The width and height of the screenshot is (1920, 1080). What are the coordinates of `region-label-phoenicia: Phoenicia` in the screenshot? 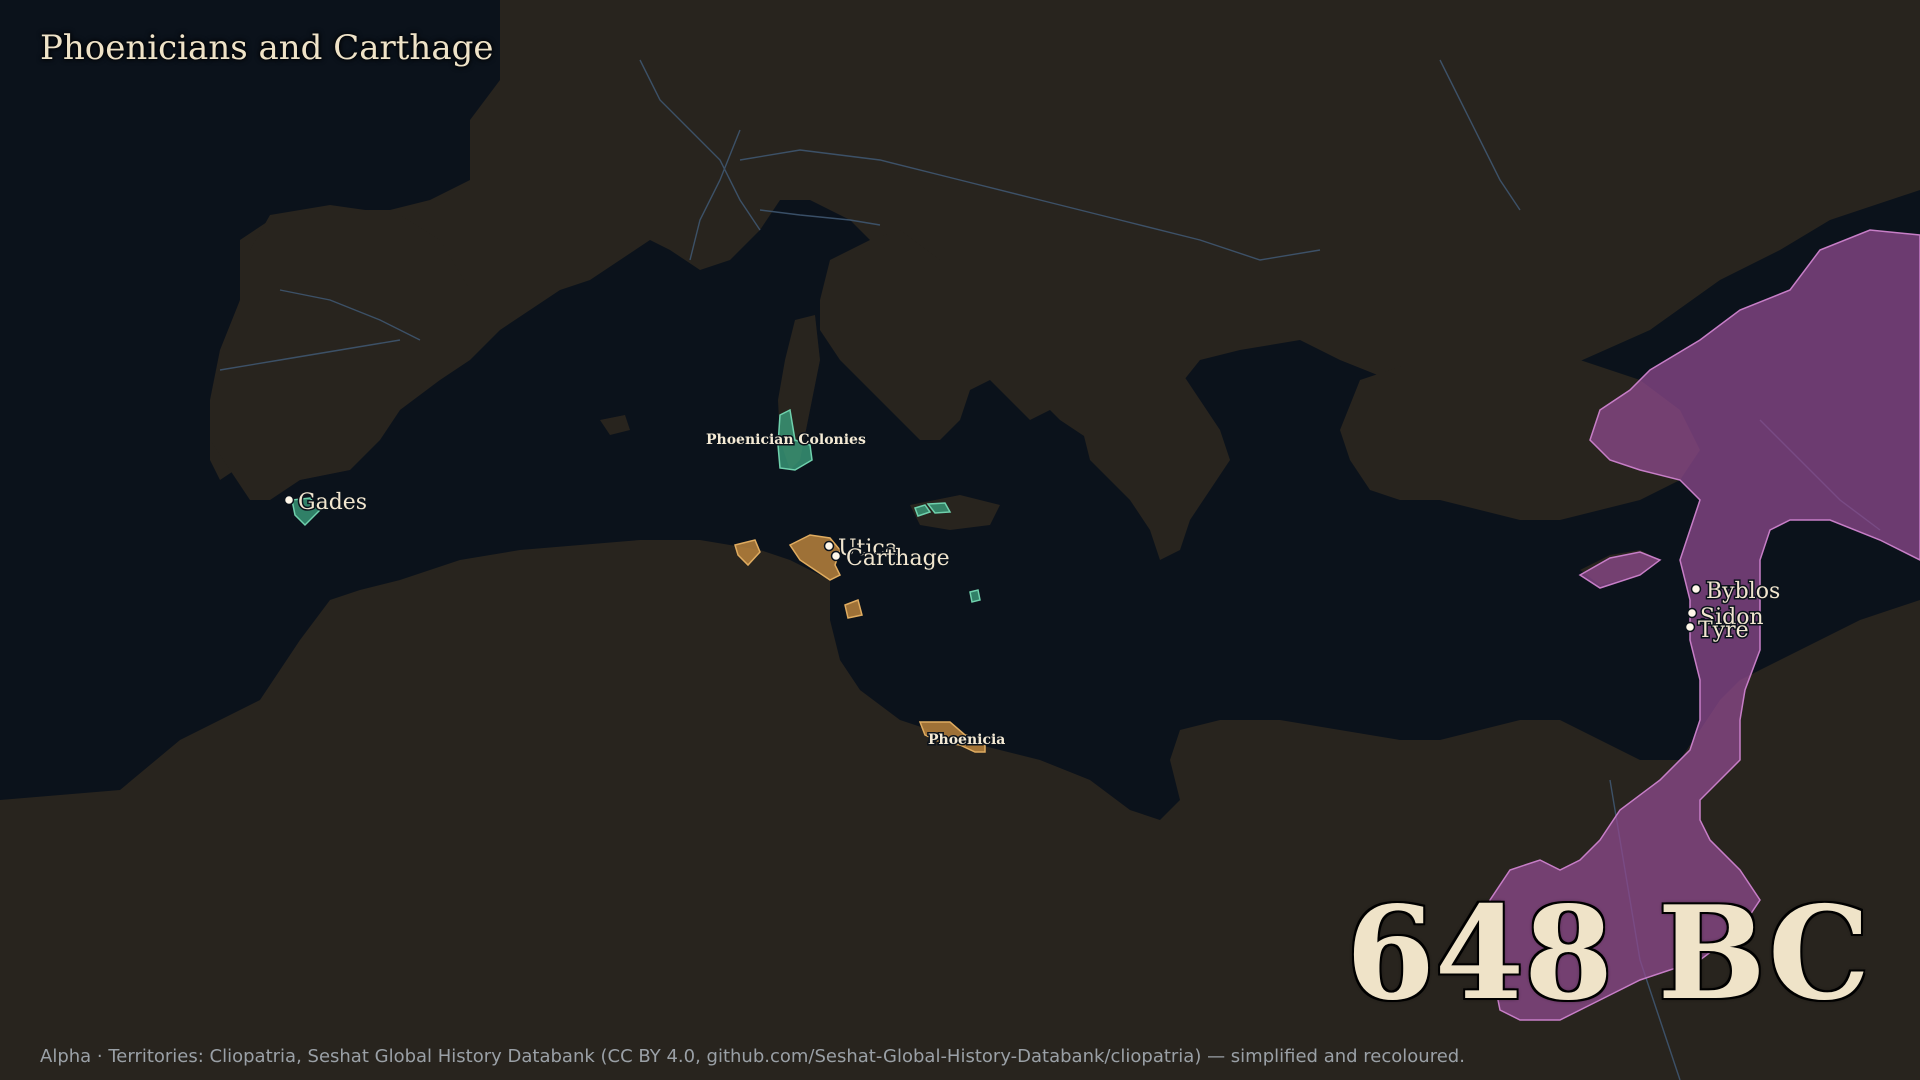 It's located at (966, 740).